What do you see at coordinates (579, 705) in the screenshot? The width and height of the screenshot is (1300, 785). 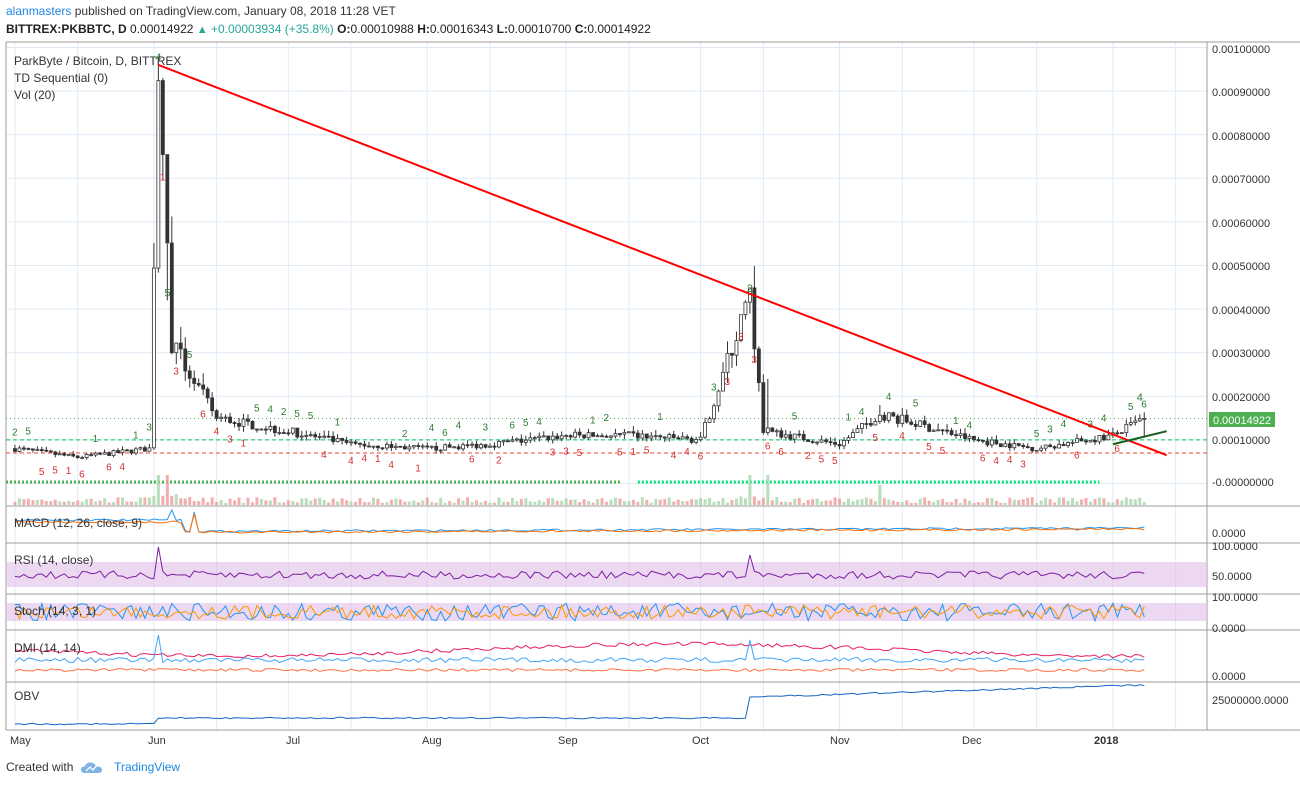 I see `obv-line` at bounding box center [579, 705].